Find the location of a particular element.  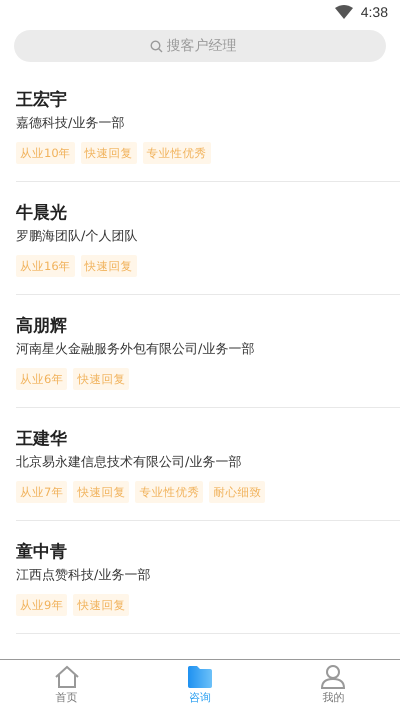

tag: 从业10年 is located at coordinates (45, 153).